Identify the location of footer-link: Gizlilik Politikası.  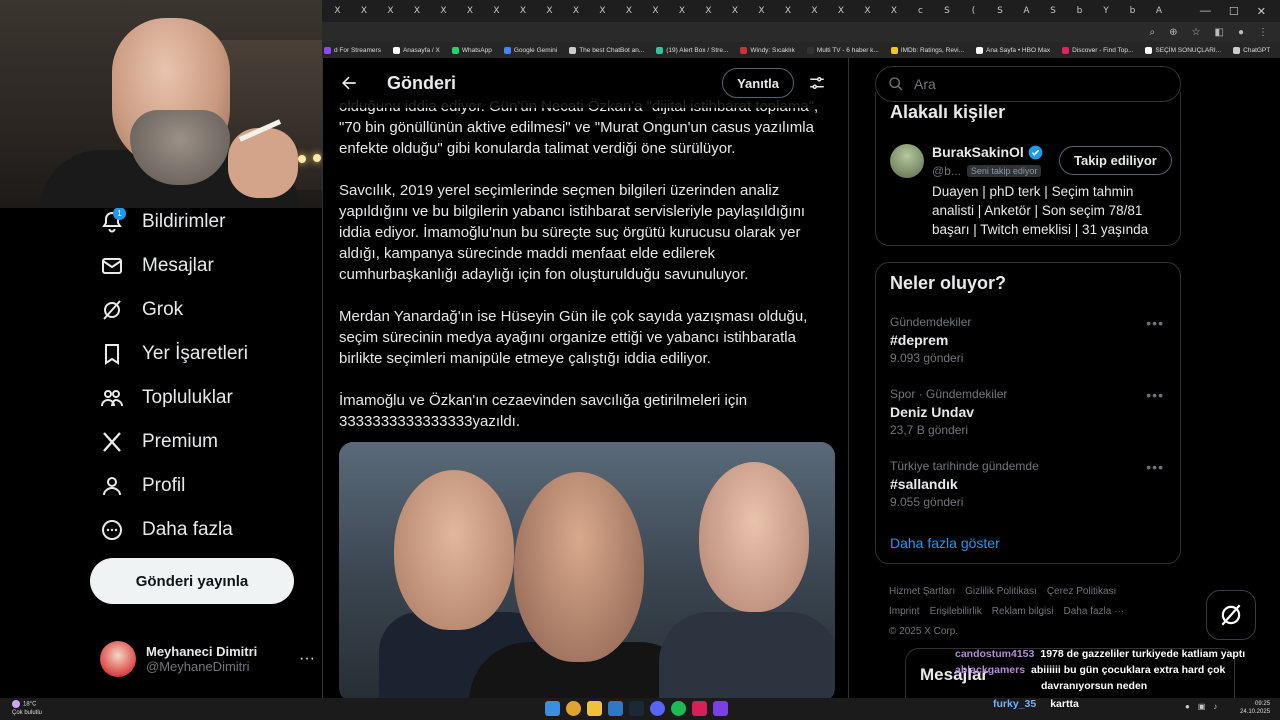
(1001, 591).